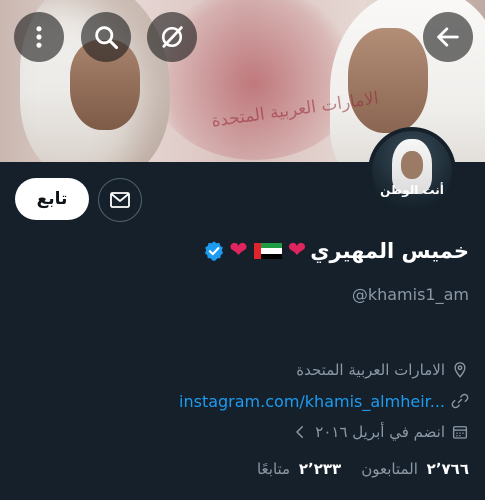 This screenshot has width=485, height=500. I want to click on uae-flag-icon, so click(267, 251).